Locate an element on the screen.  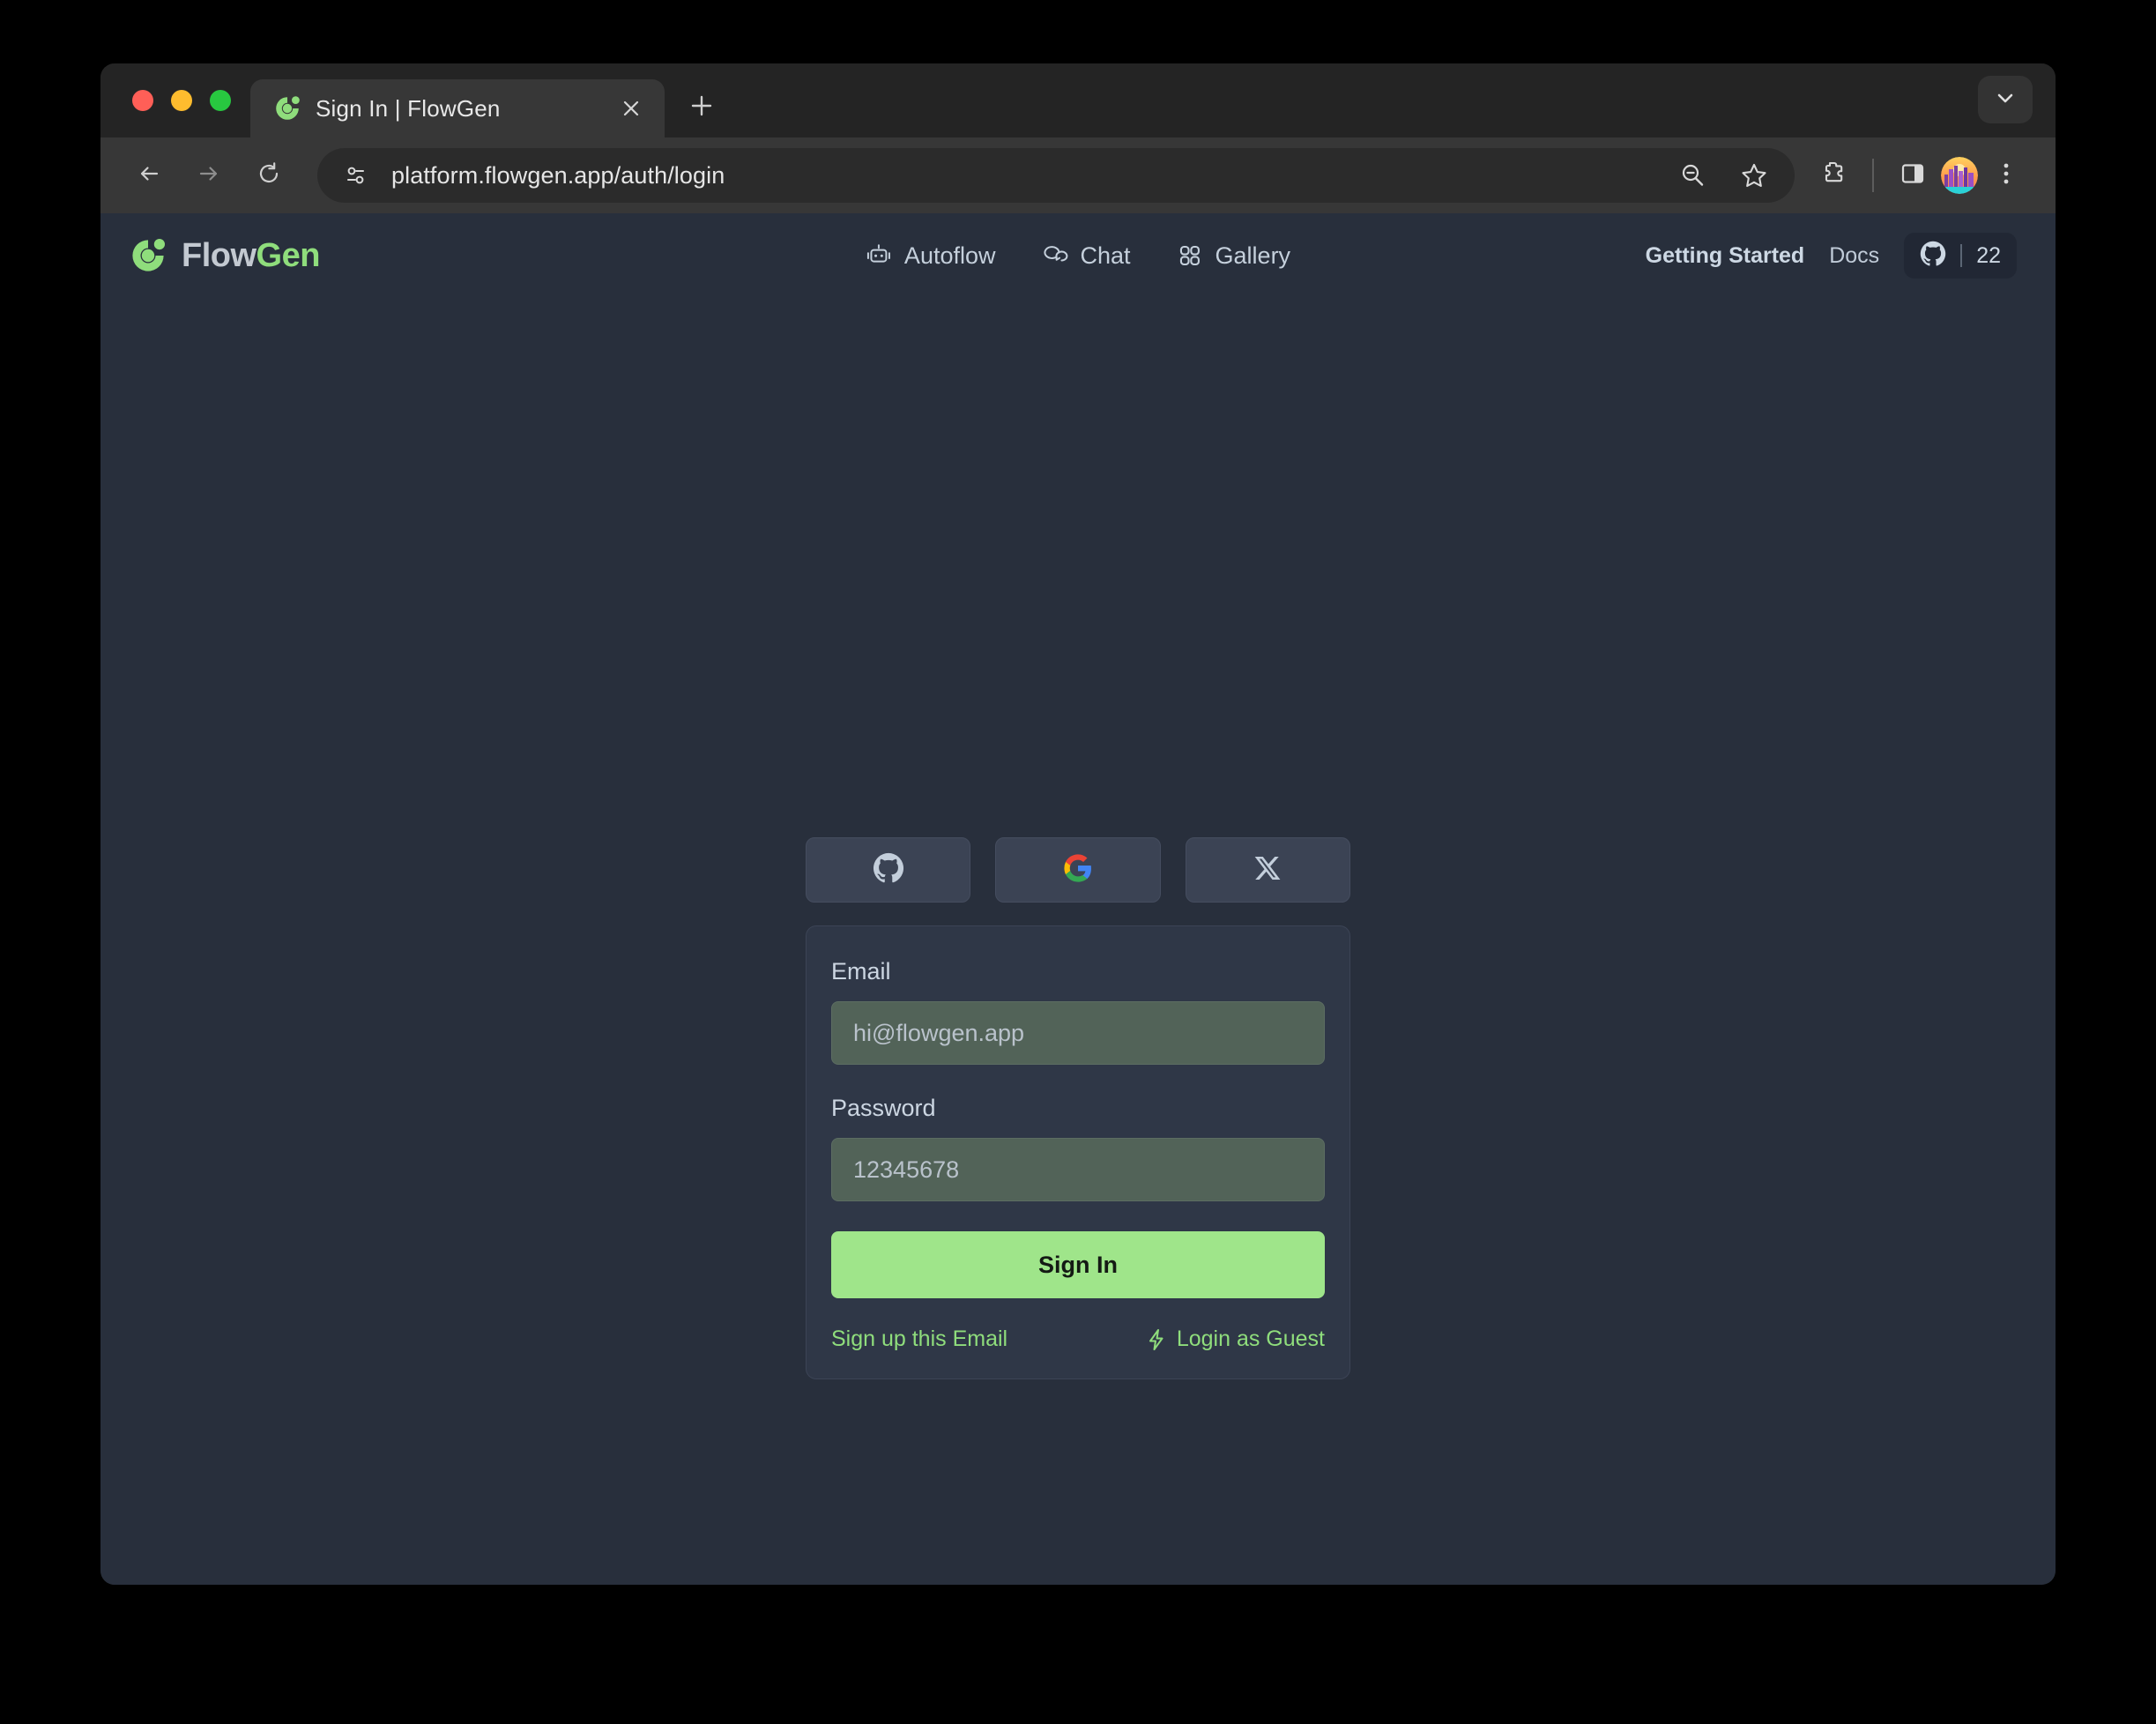
password-field is located at coordinates (1078, 1169).